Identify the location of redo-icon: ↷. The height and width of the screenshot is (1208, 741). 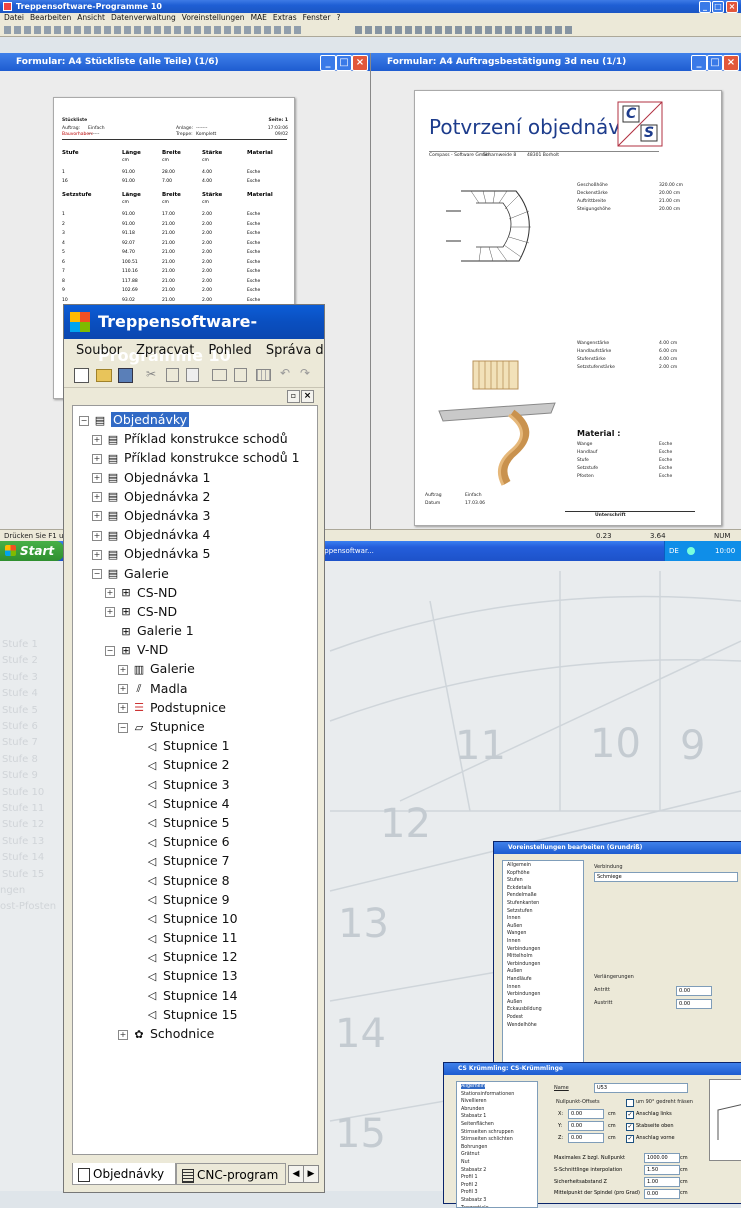
(305, 373).